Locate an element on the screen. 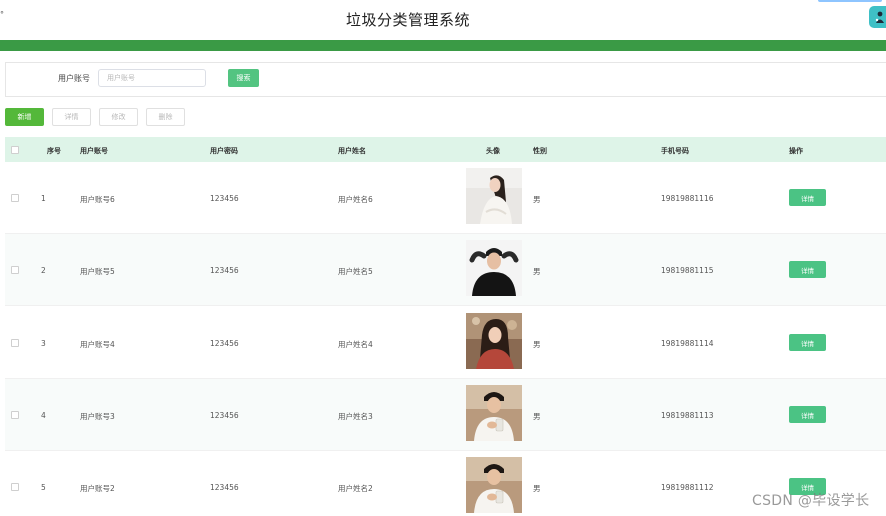 The image size is (886, 516). row-account: 用户账号5 is located at coordinates (97, 271).